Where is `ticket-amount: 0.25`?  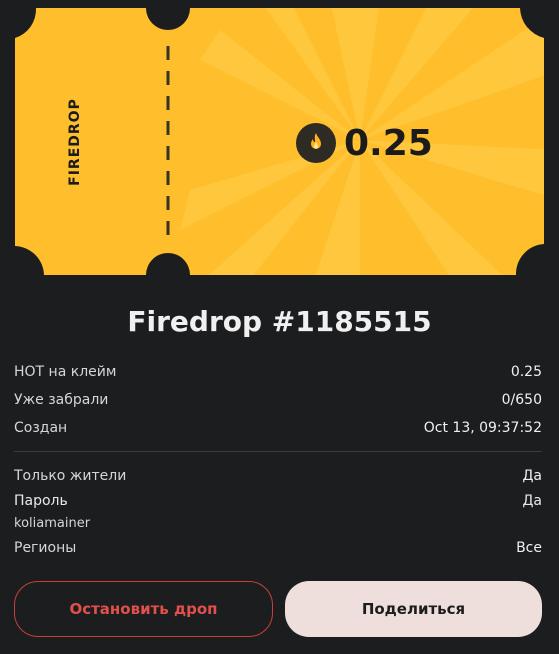 ticket-amount: 0.25 is located at coordinates (364, 143).